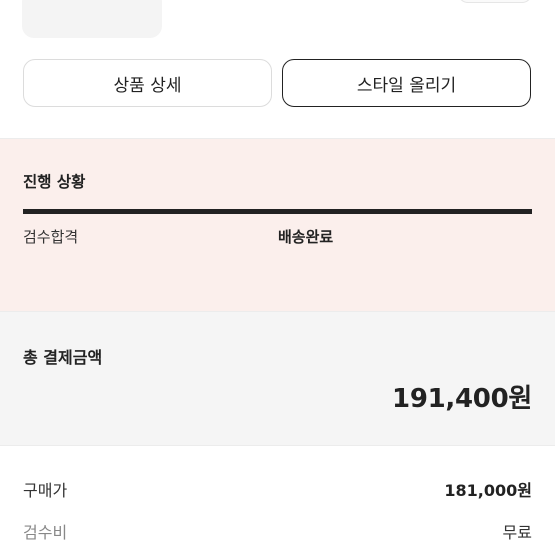  What do you see at coordinates (306, 237) in the screenshot?
I see `progress-step-delivered: 배송완료` at bounding box center [306, 237].